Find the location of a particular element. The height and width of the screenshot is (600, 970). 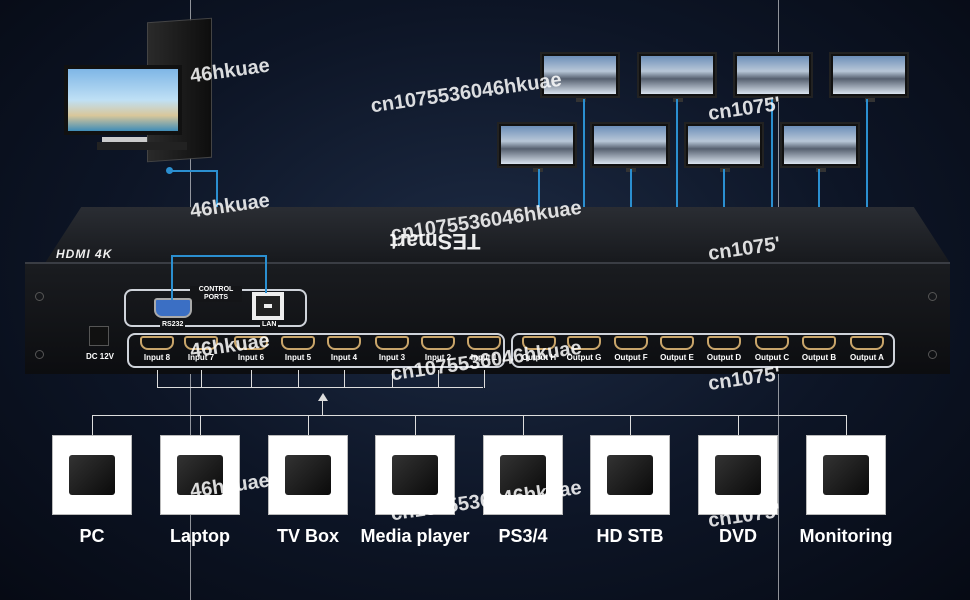

model-mark-4k: 4K is located at coordinates (104, 254).